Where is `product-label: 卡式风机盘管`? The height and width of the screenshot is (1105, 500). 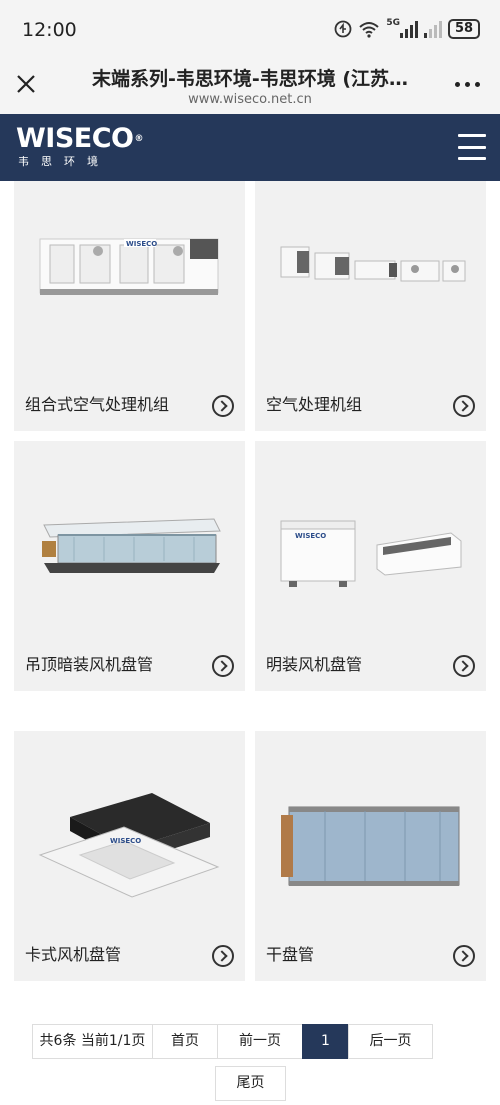
product-label: 卡式风机盘管 is located at coordinates (73, 954).